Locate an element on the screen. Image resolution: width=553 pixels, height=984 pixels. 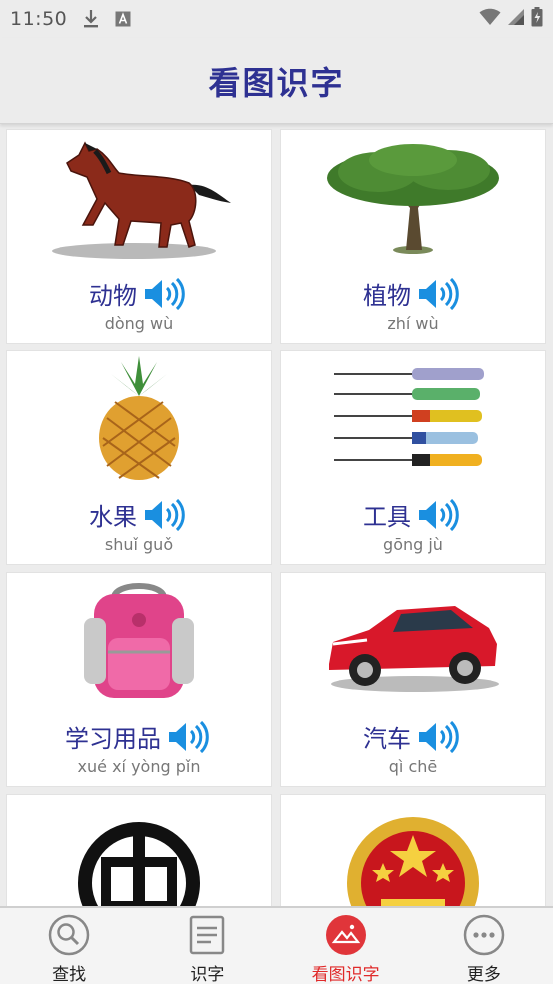
more-icon is located at coordinates (484, 935).